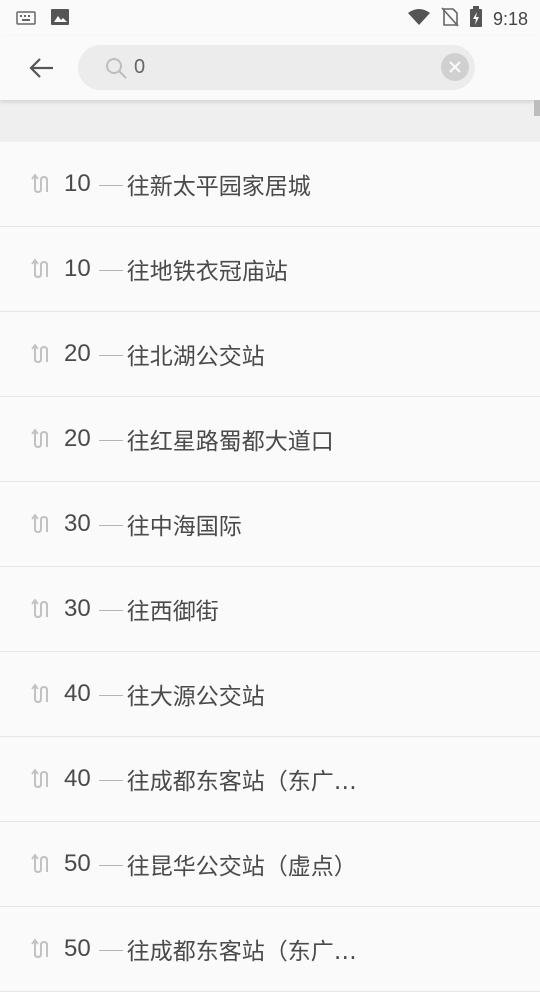 The height and width of the screenshot is (992, 540). What do you see at coordinates (270, 694) in the screenshot?
I see `list-item: 40 往大源公交站` at bounding box center [270, 694].